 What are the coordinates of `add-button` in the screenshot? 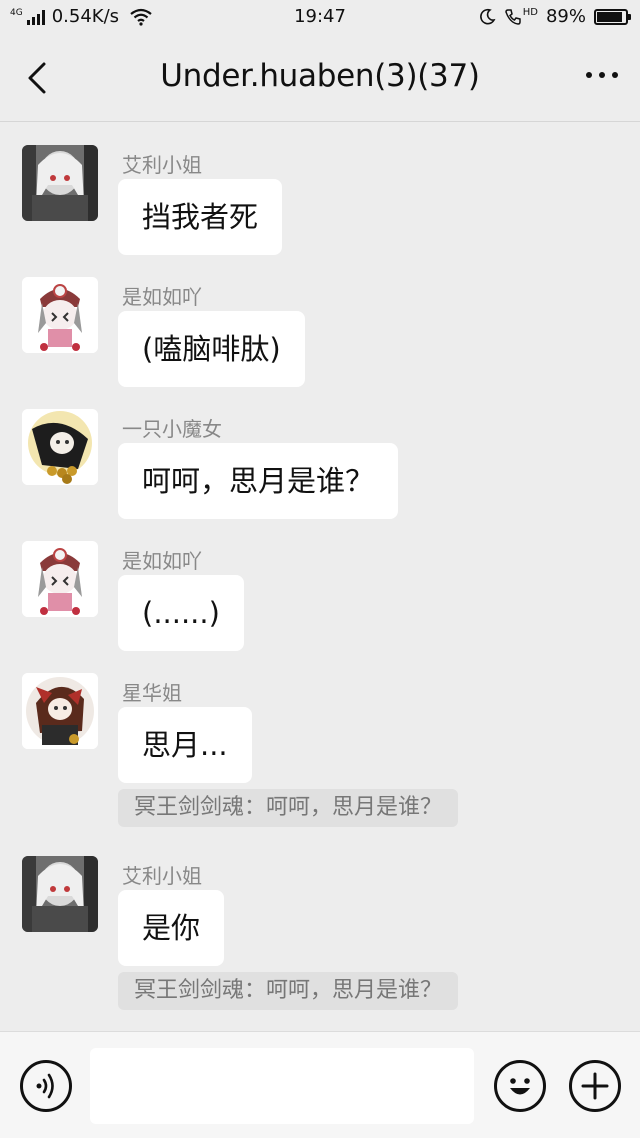 It's located at (595, 1086).